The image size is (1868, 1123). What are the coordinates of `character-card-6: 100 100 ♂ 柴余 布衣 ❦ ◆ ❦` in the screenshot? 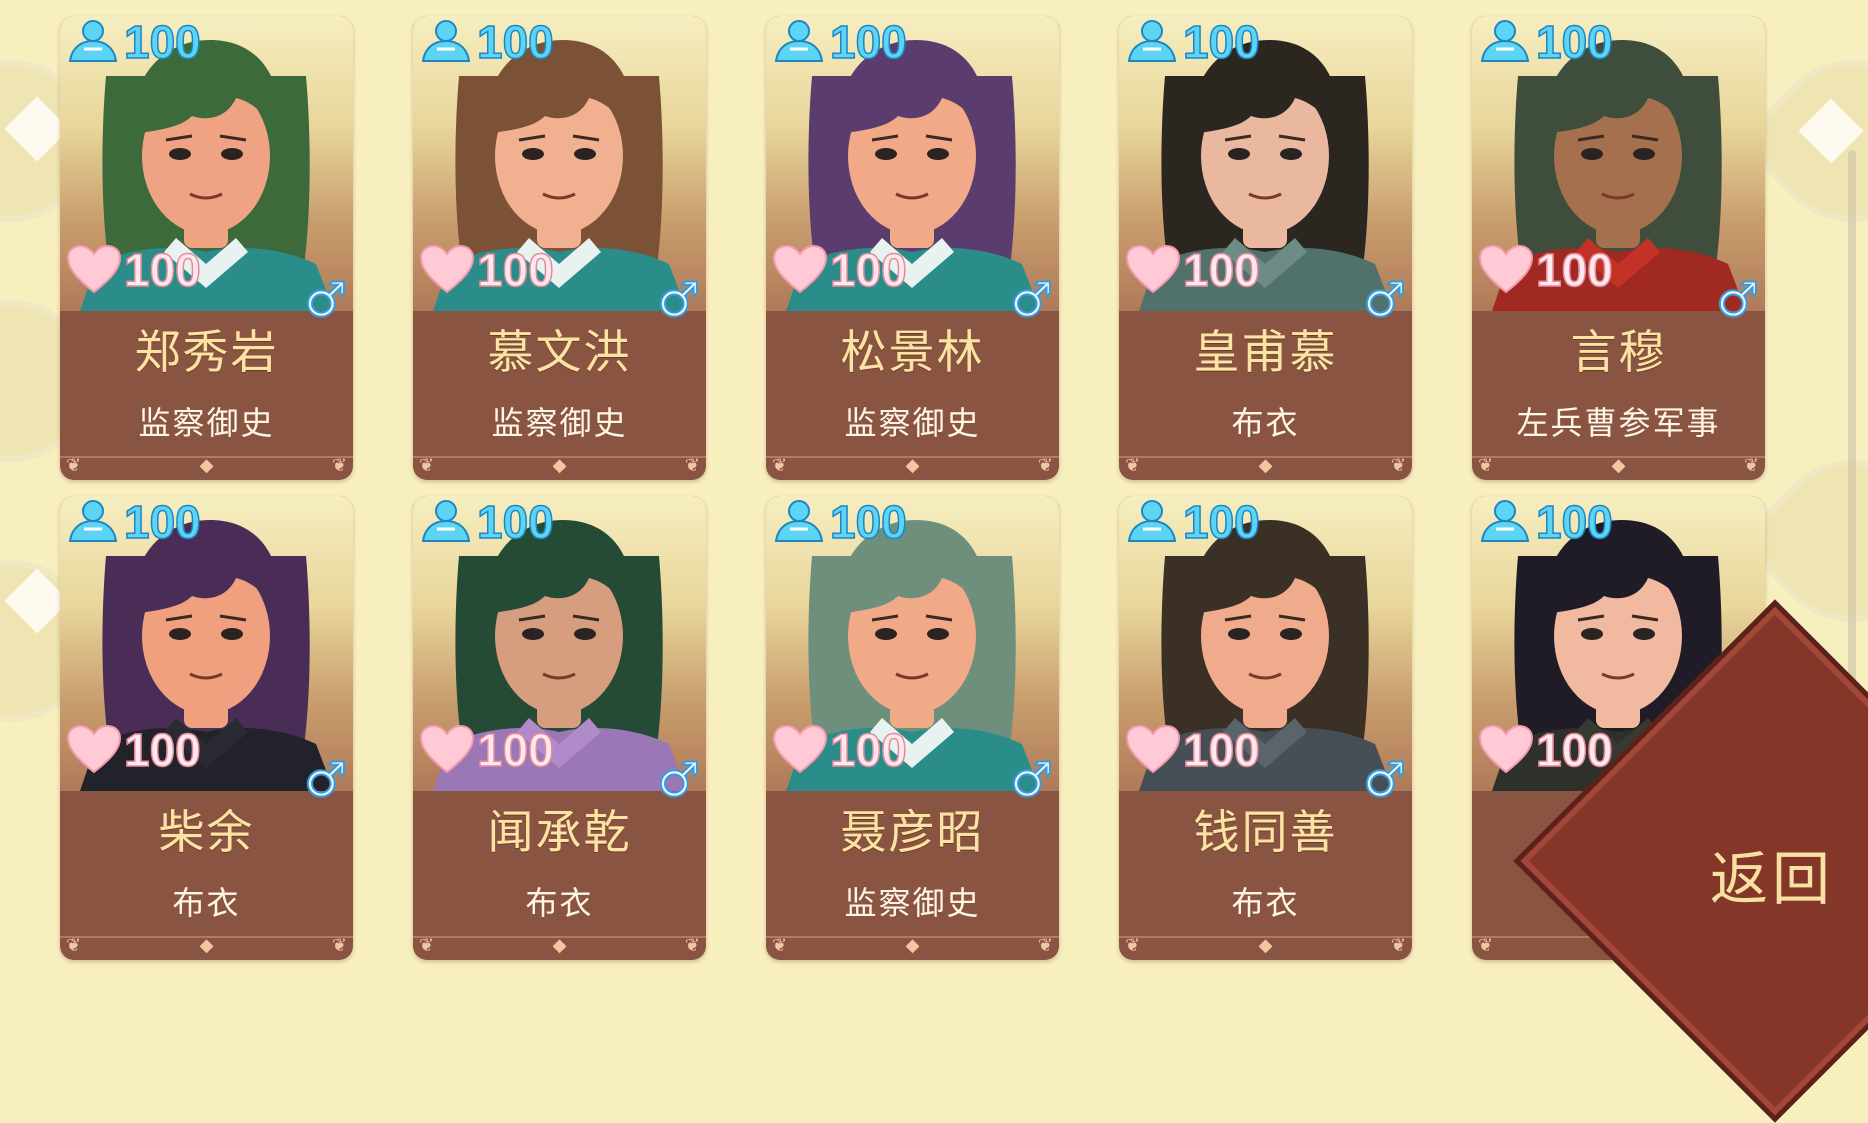 It's located at (206, 728).